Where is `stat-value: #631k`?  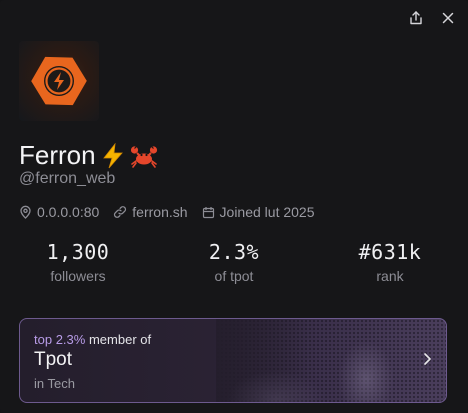 stat-value: #631k is located at coordinates (390, 252).